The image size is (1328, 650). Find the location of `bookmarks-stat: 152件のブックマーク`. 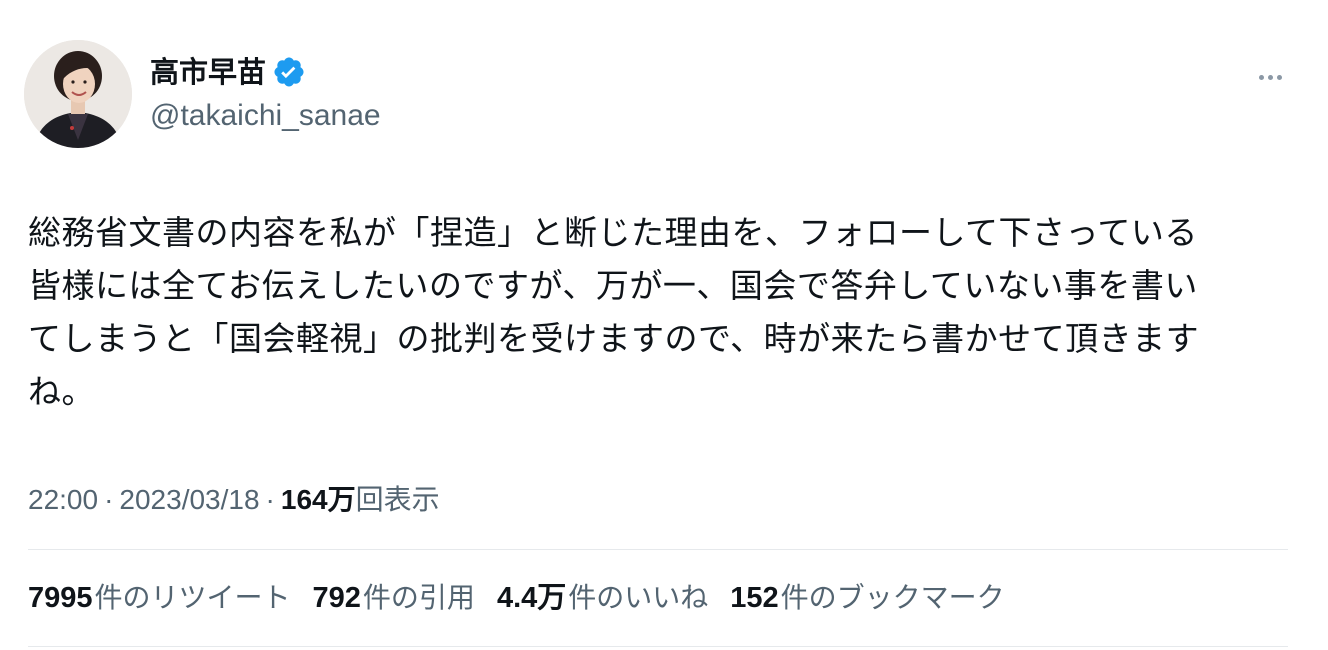

bookmarks-stat: 152件のブックマーク is located at coordinates (867, 598).